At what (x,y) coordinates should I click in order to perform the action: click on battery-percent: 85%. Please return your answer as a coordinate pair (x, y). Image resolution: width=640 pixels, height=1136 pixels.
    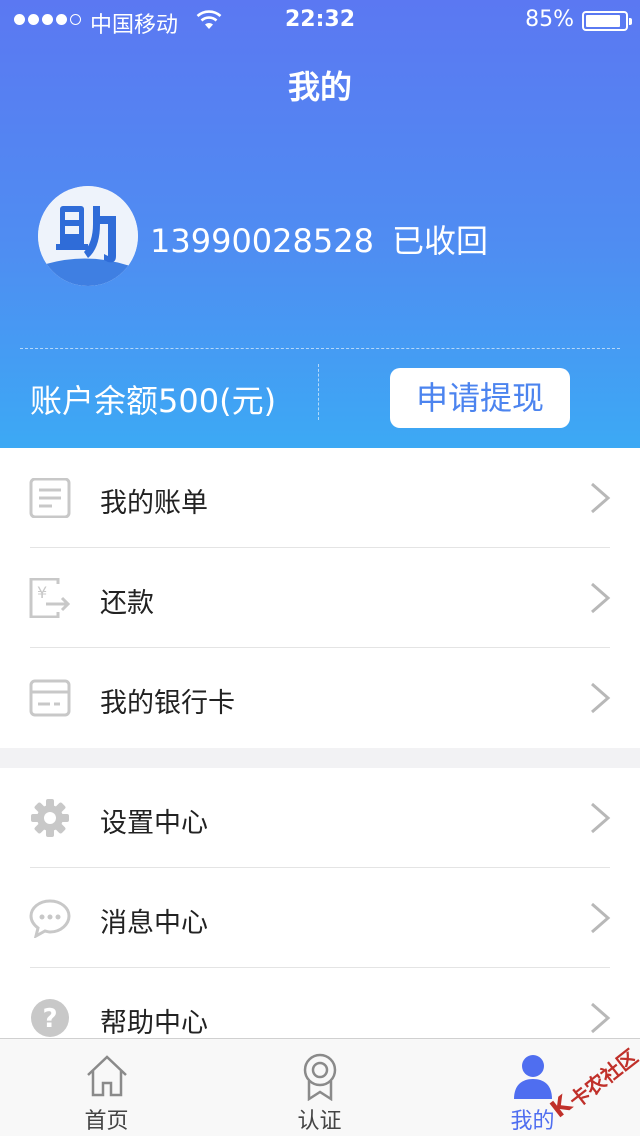
    Looking at the image, I should click on (549, 19).